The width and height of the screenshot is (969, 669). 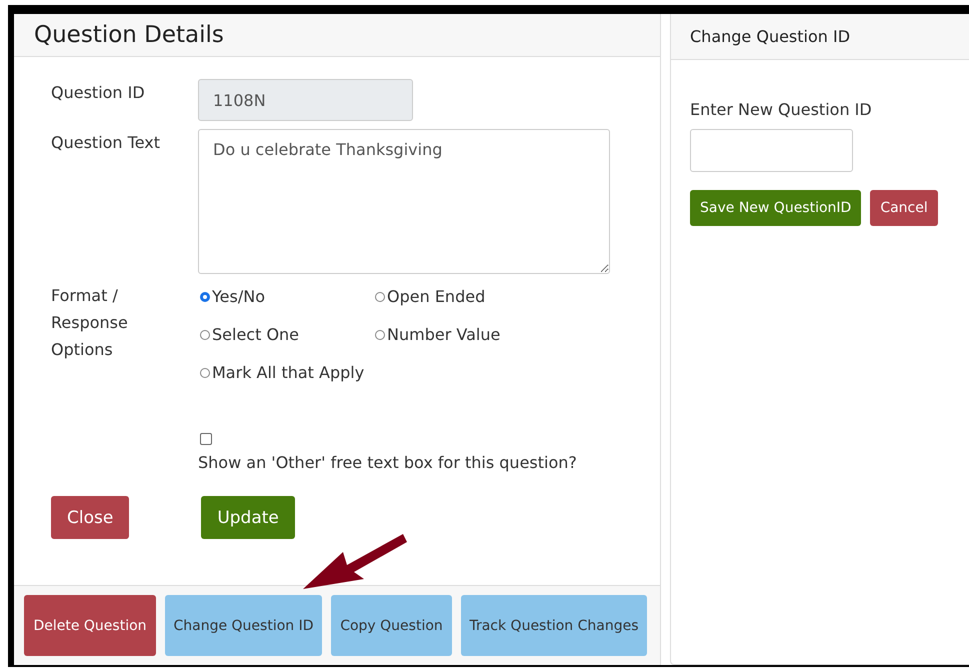 What do you see at coordinates (243, 625) in the screenshot?
I see `change-id-button: Change Question ID` at bounding box center [243, 625].